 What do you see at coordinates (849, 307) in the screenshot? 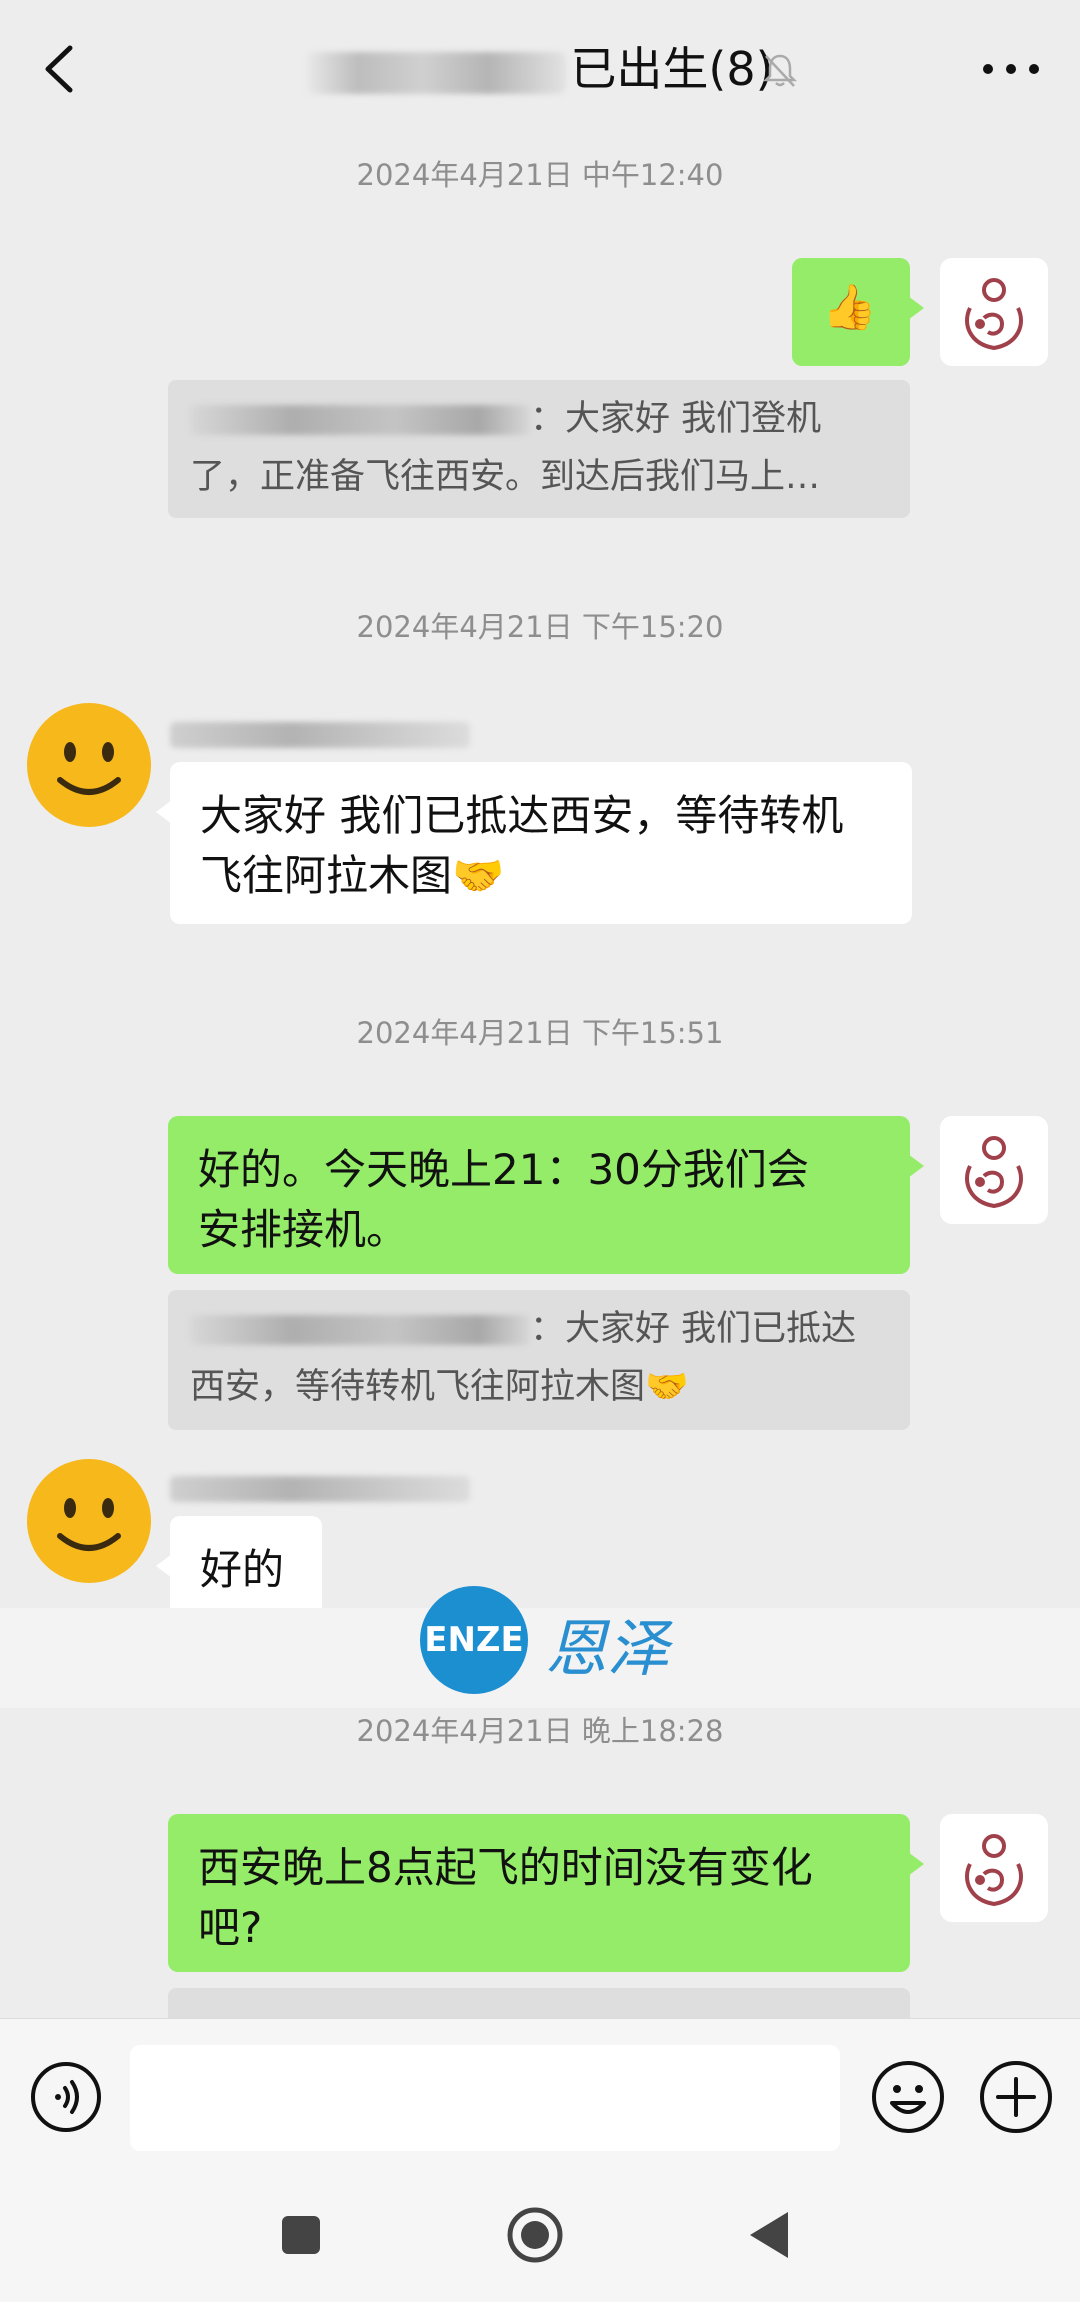
I see `thumbs-up-emoji: 👍` at bounding box center [849, 307].